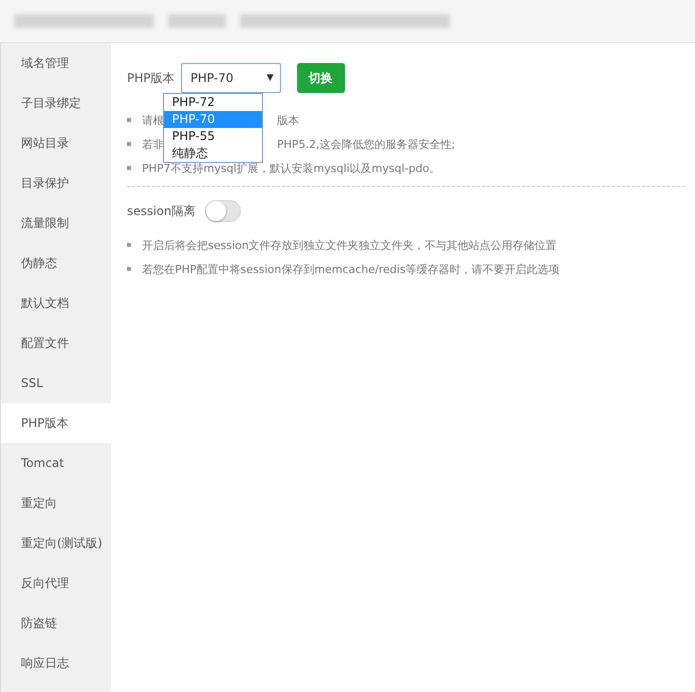 The image size is (695, 692). I want to click on sidebar-item: Tomcat, so click(56, 463).